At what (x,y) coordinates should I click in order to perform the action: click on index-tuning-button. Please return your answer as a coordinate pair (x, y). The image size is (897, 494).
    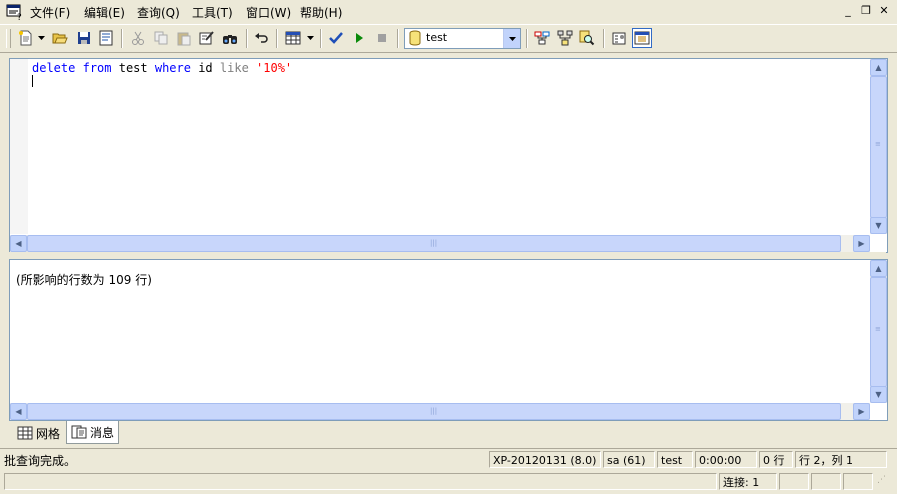
    Looking at the image, I should click on (565, 38).